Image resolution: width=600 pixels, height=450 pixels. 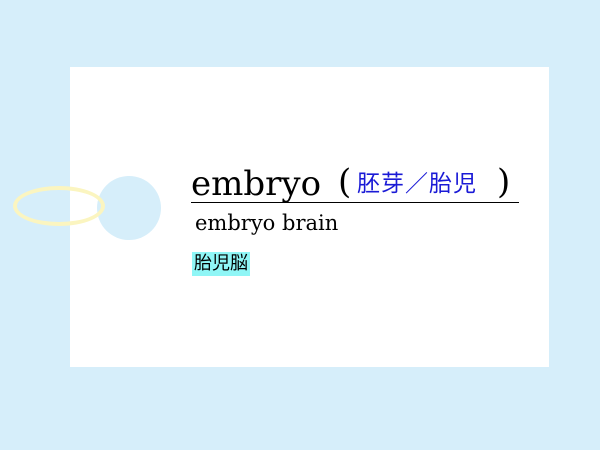 What do you see at coordinates (504, 182) in the screenshot?
I see `close-paren: )` at bounding box center [504, 182].